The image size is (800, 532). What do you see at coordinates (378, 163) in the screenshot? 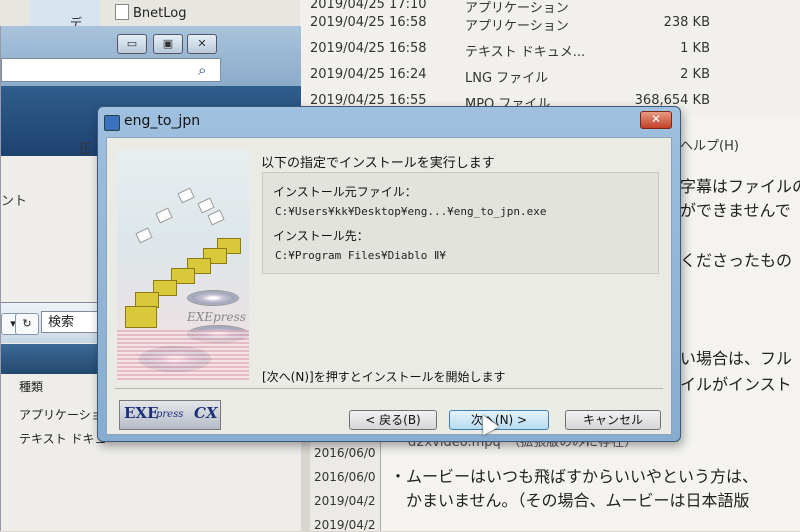
I see `dialog-heading: 以下の指定でインストールを実行します` at bounding box center [378, 163].